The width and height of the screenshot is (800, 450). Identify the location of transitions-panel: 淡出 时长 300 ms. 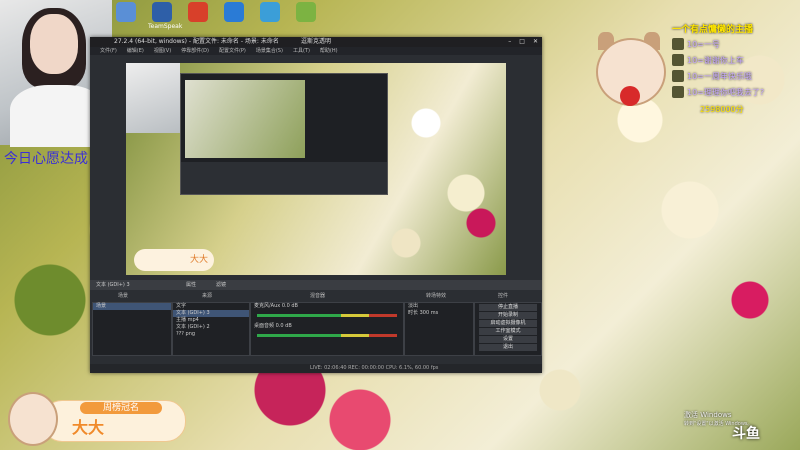
(439, 329).